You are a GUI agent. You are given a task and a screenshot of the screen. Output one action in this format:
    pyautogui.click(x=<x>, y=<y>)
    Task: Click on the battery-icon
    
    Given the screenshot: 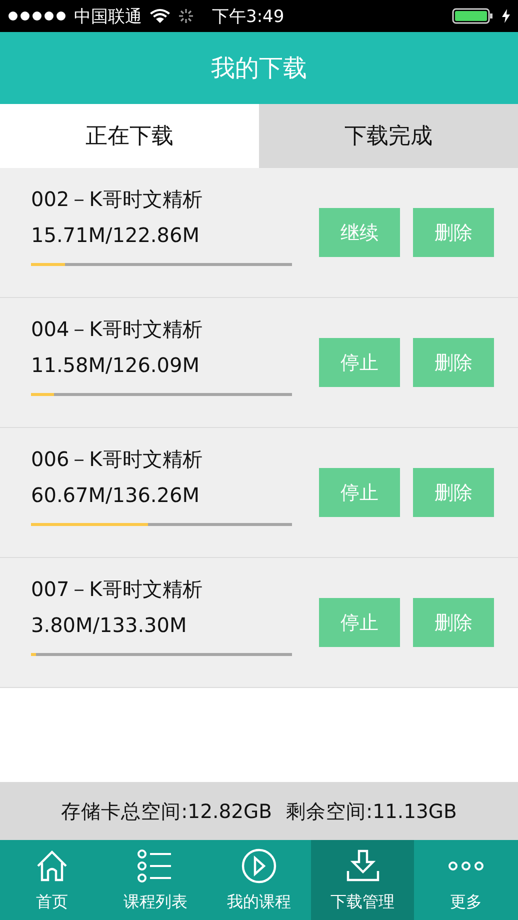 What is the action you would take?
    pyautogui.click(x=473, y=16)
    